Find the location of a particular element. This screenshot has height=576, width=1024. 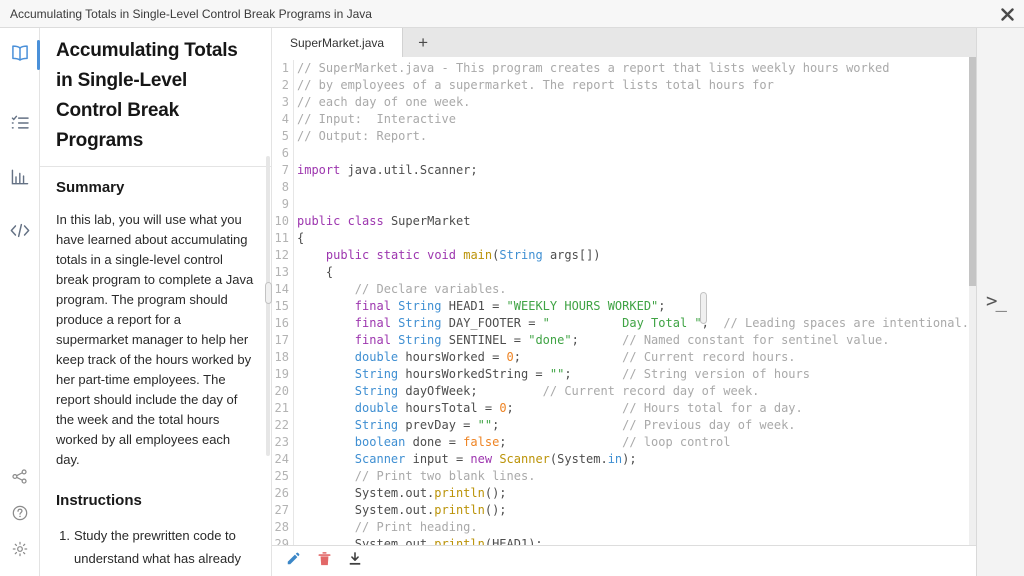

download-button is located at coordinates (355, 560).